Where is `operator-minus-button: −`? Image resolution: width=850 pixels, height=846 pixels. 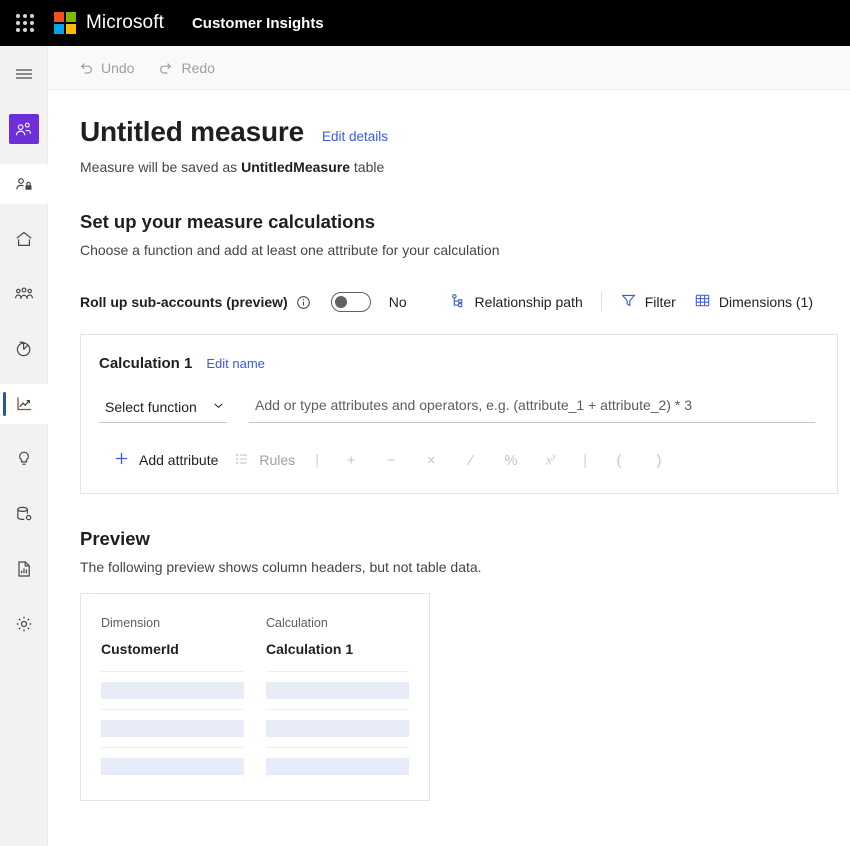
operator-minus-button: − is located at coordinates (391, 460).